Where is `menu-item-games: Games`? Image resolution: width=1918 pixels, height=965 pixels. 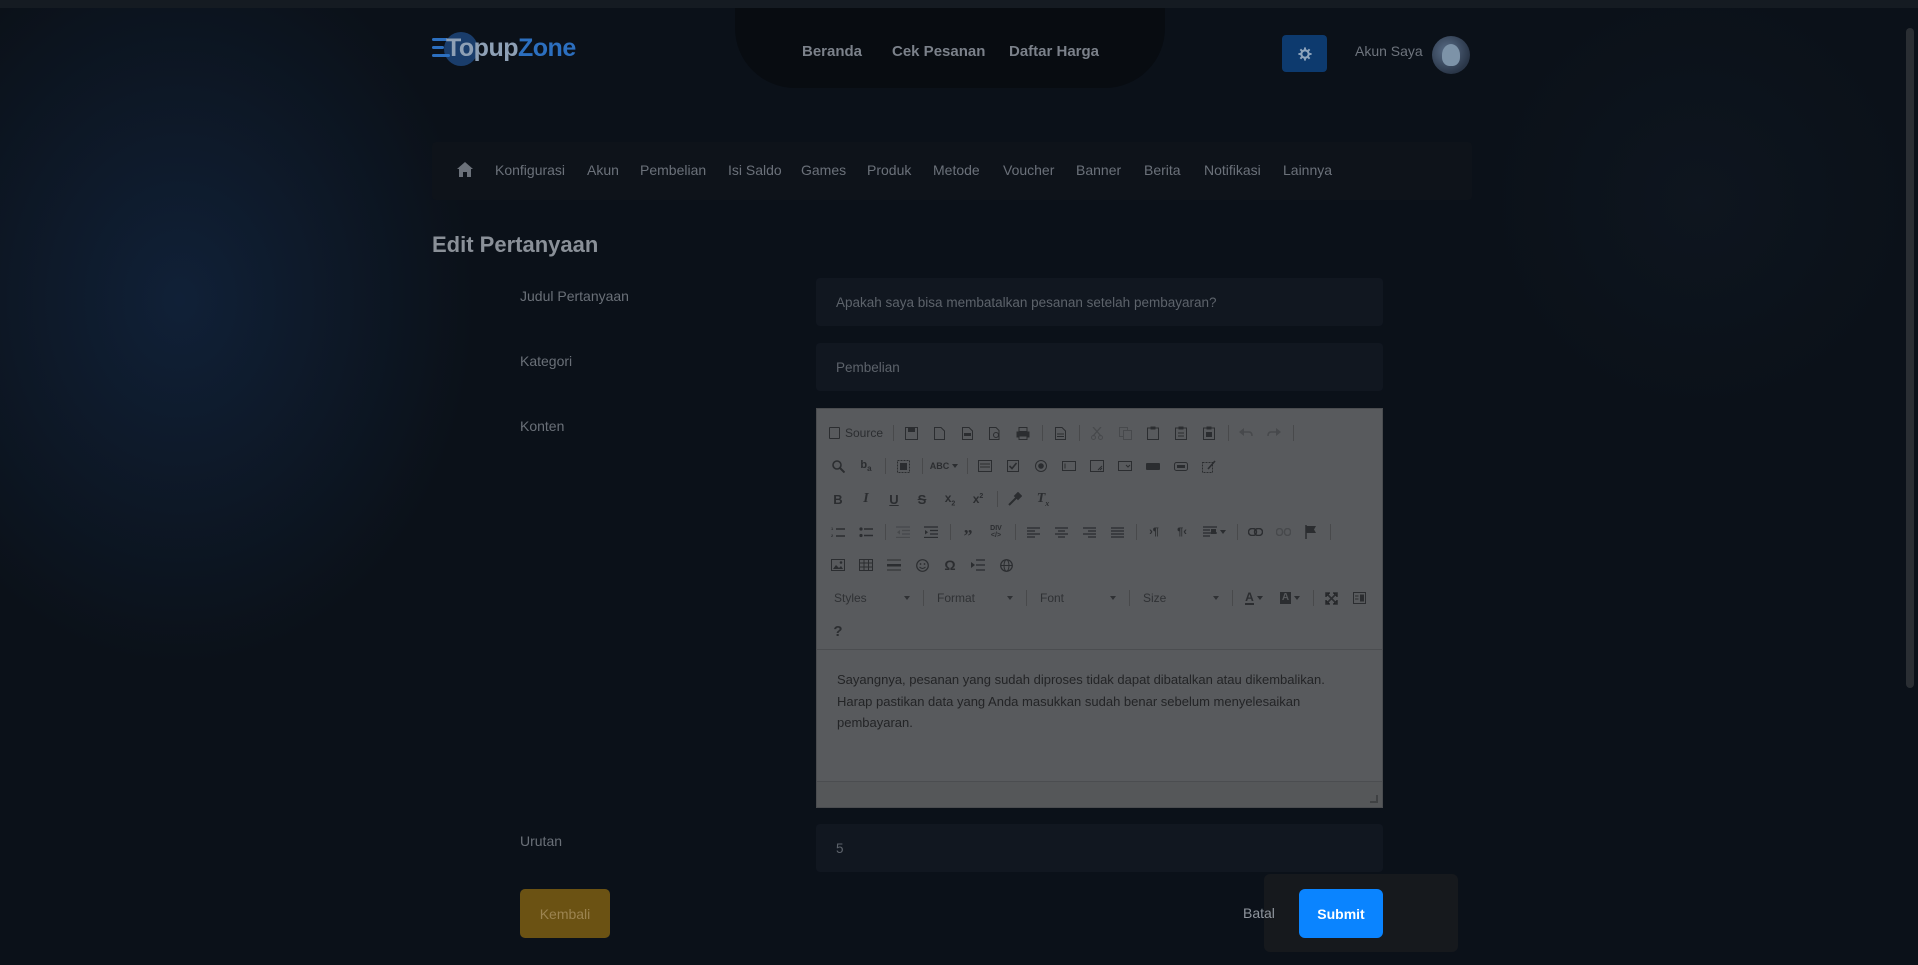
menu-item-games: Games is located at coordinates (823, 170).